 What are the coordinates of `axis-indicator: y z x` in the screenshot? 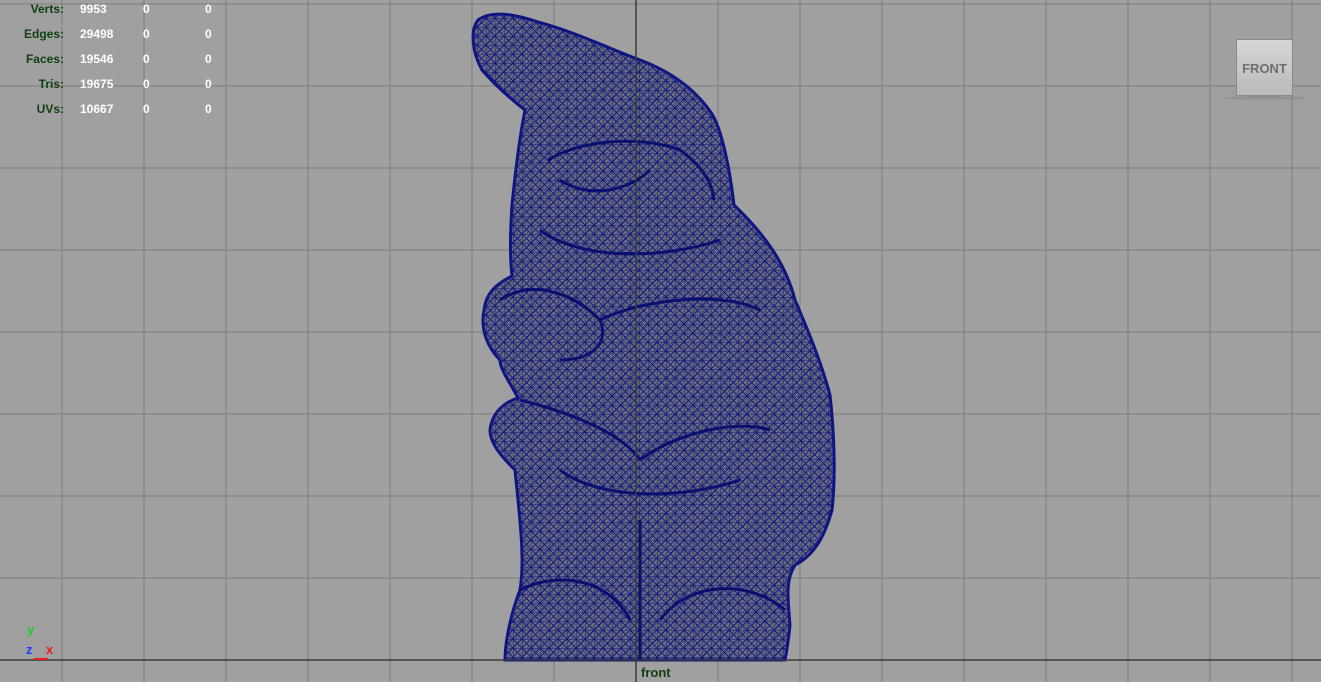 It's located at (42, 642).